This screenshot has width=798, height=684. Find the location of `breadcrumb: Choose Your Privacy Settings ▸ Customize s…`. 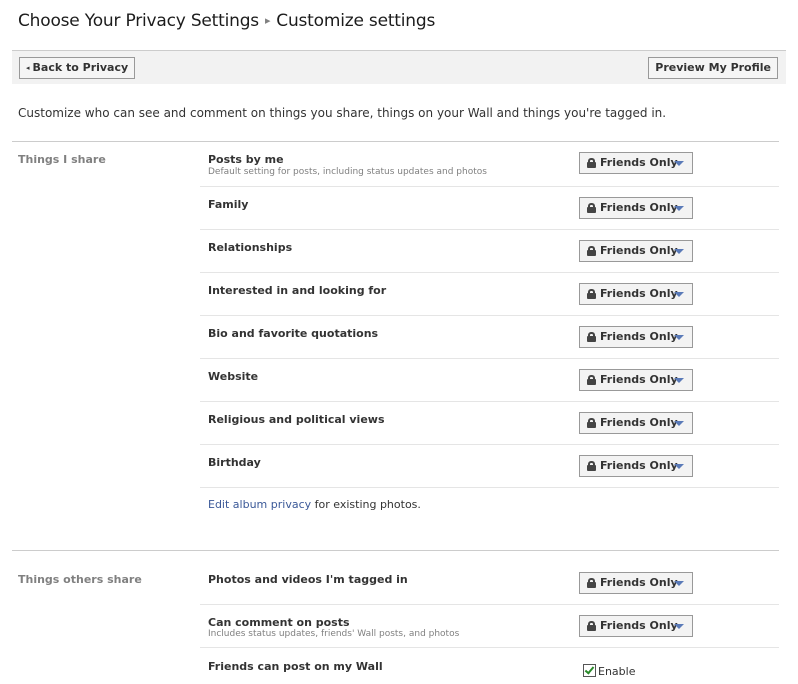

breadcrumb: Choose Your Privacy Settings ▸ Customize s… is located at coordinates (226, 21).